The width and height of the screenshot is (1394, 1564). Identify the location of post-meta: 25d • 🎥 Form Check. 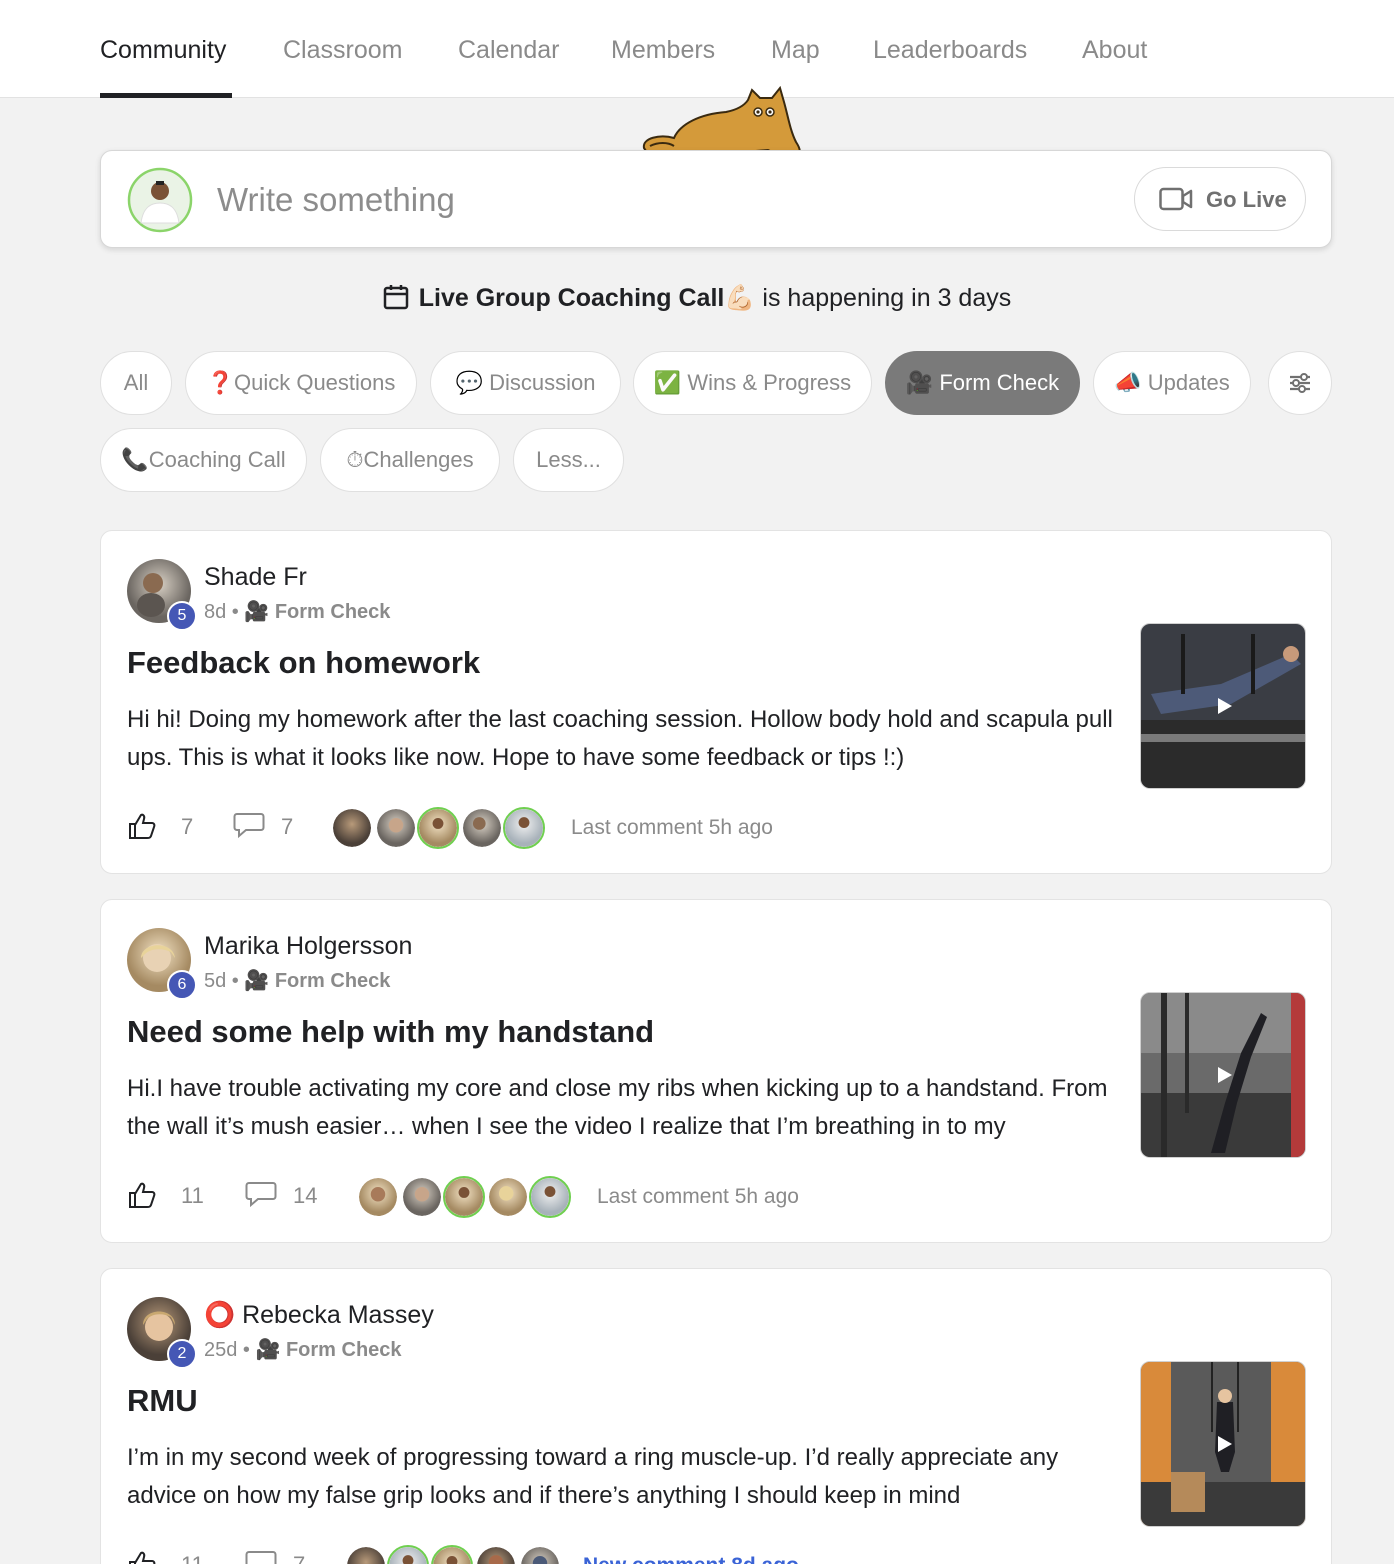
(303, 1350).